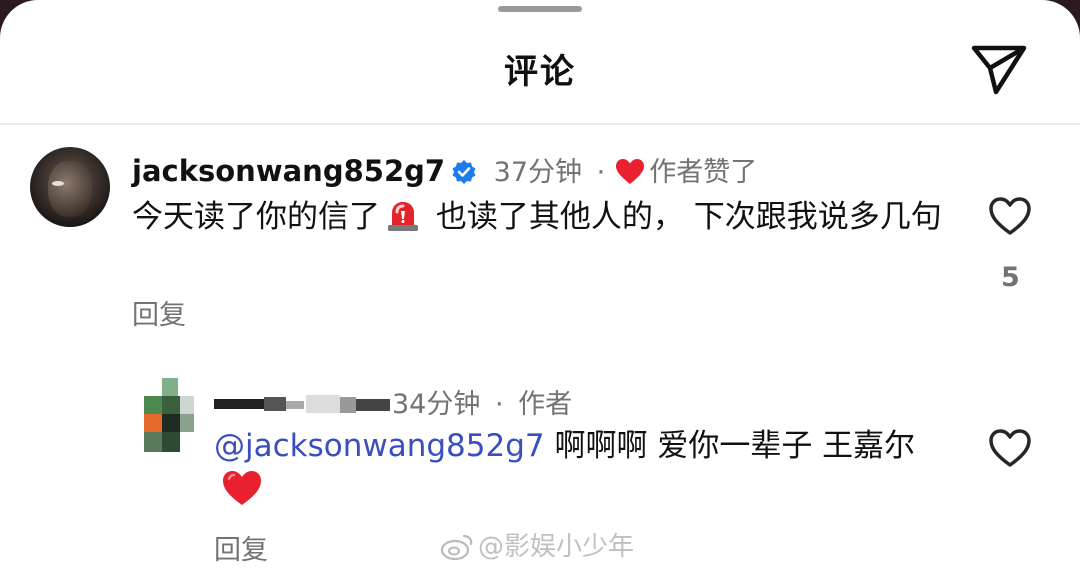 The height and width of the screenshot is (574, 1080). What do you see at coordinates (436, 404) in the screenshot?
I see `reply-time: 34分钟` at bounding box center [436, 404].